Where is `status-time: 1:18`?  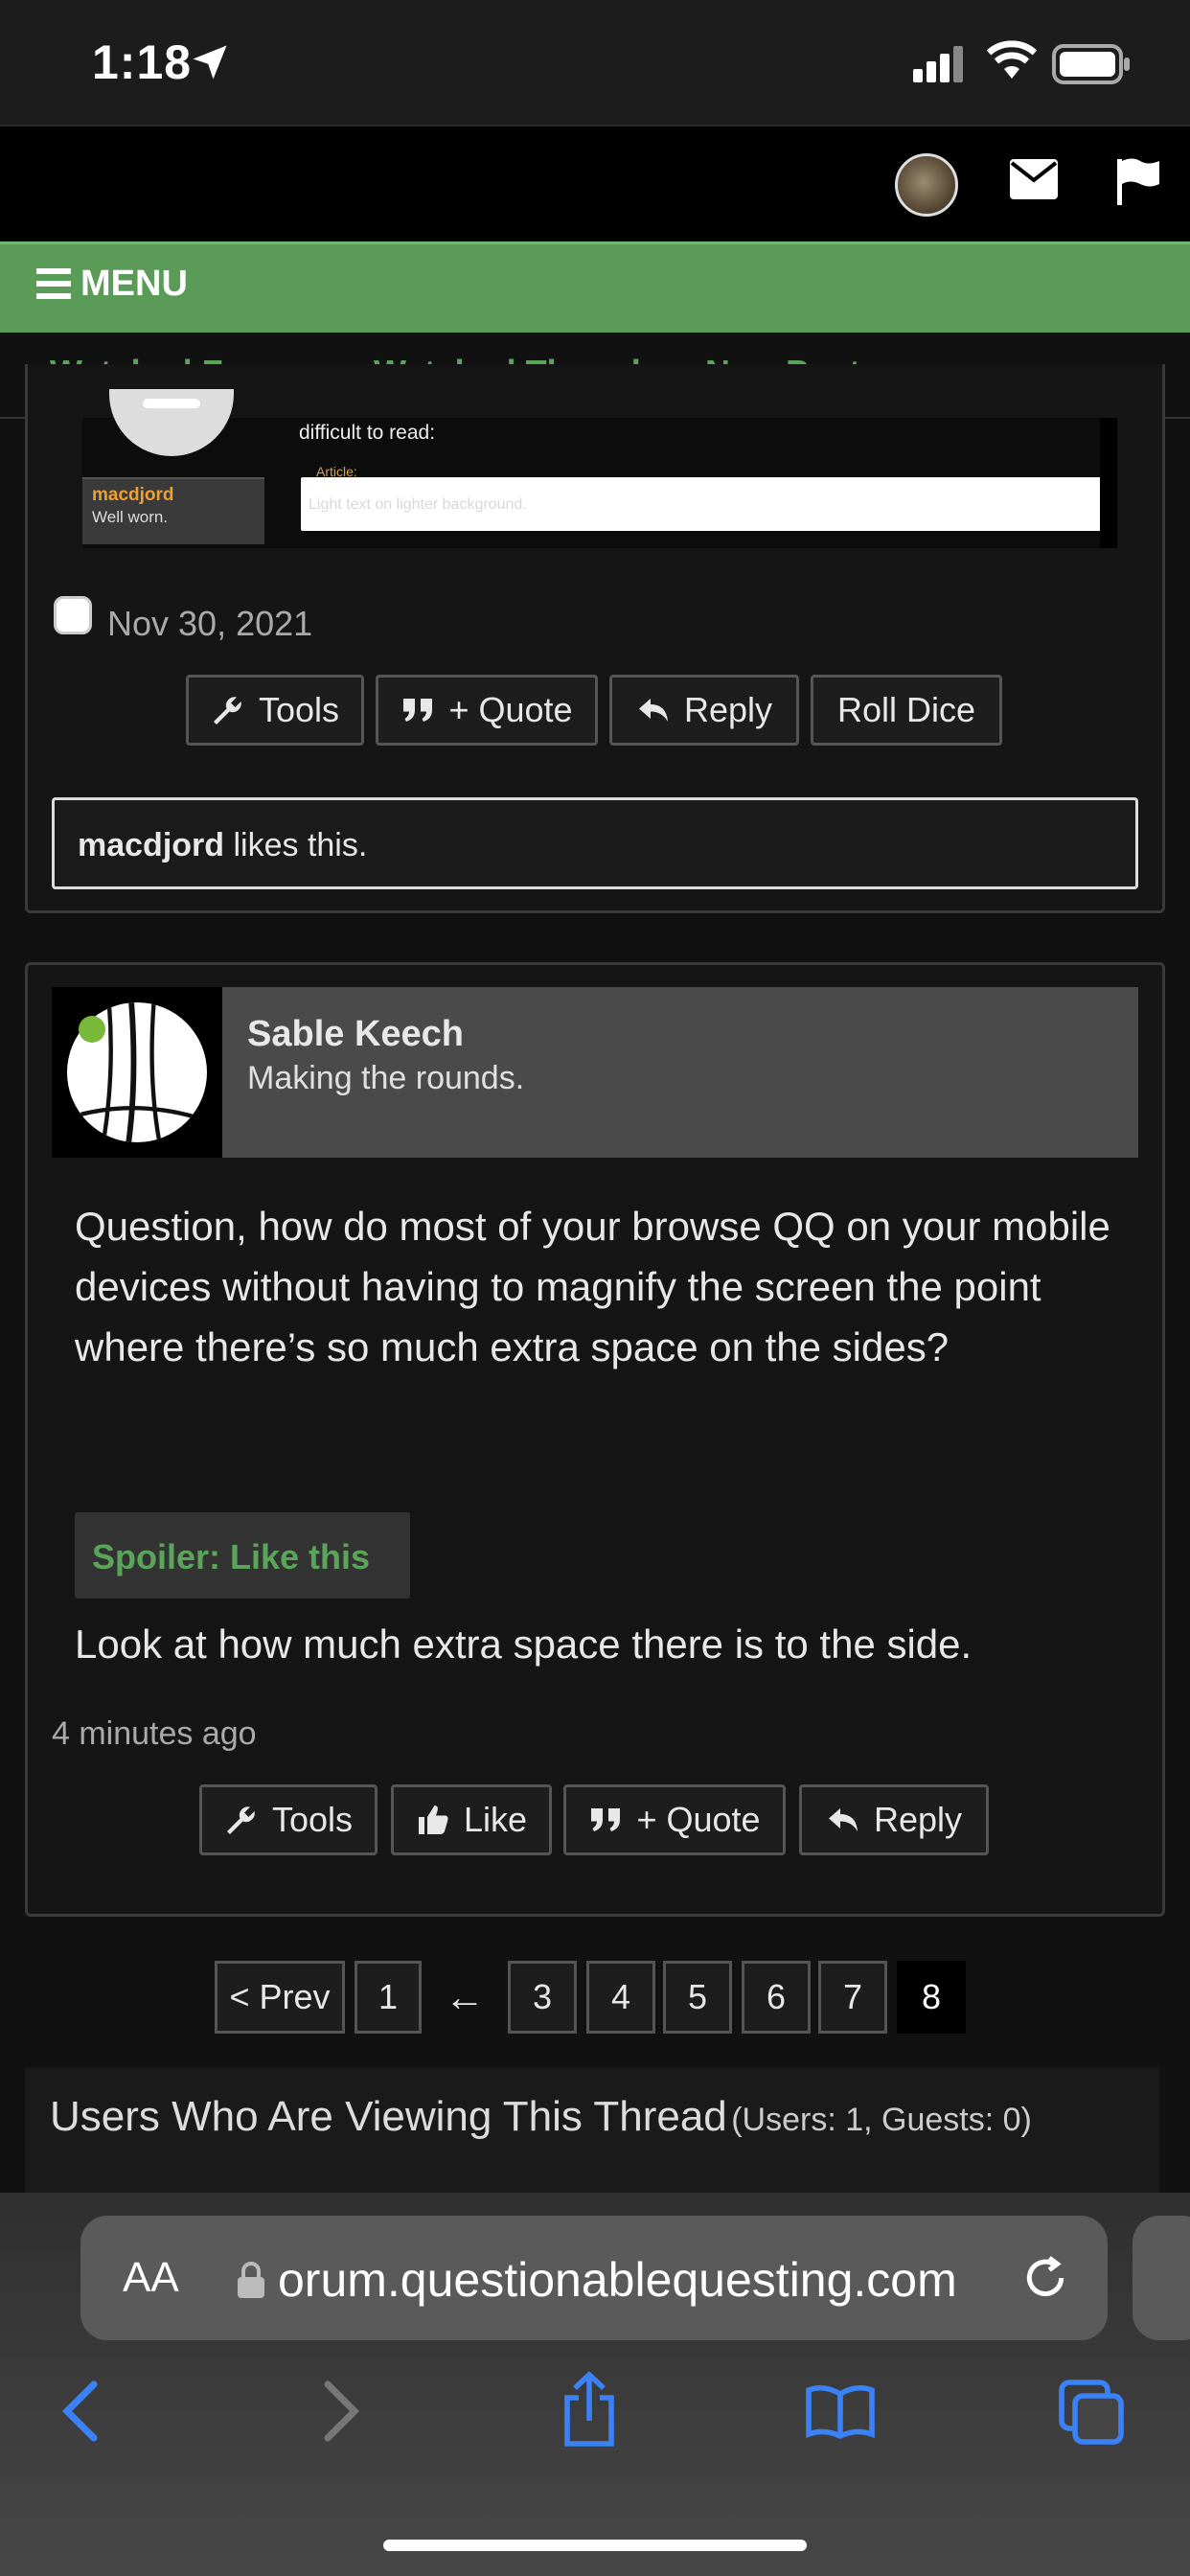
status-time: 1:18 is located at coordinates (143, 62).